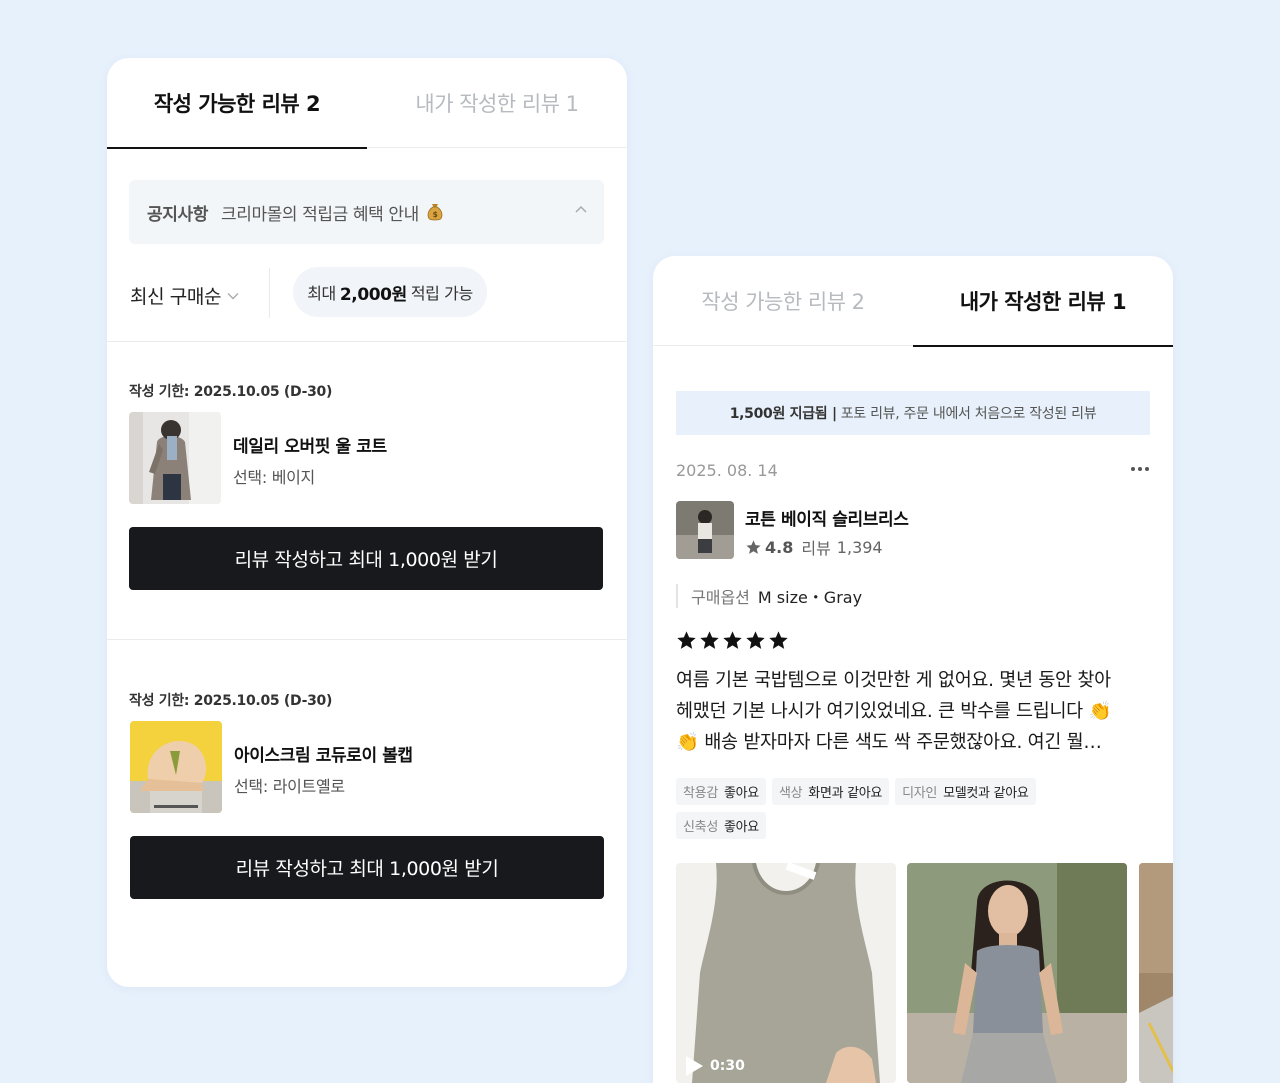 The width and height of the screenshot is (1280, 1083). What do you see at coordinates (920, 793) in the screenshot?
I see `tag-key: 디자인` at bounding box center [920, 793].